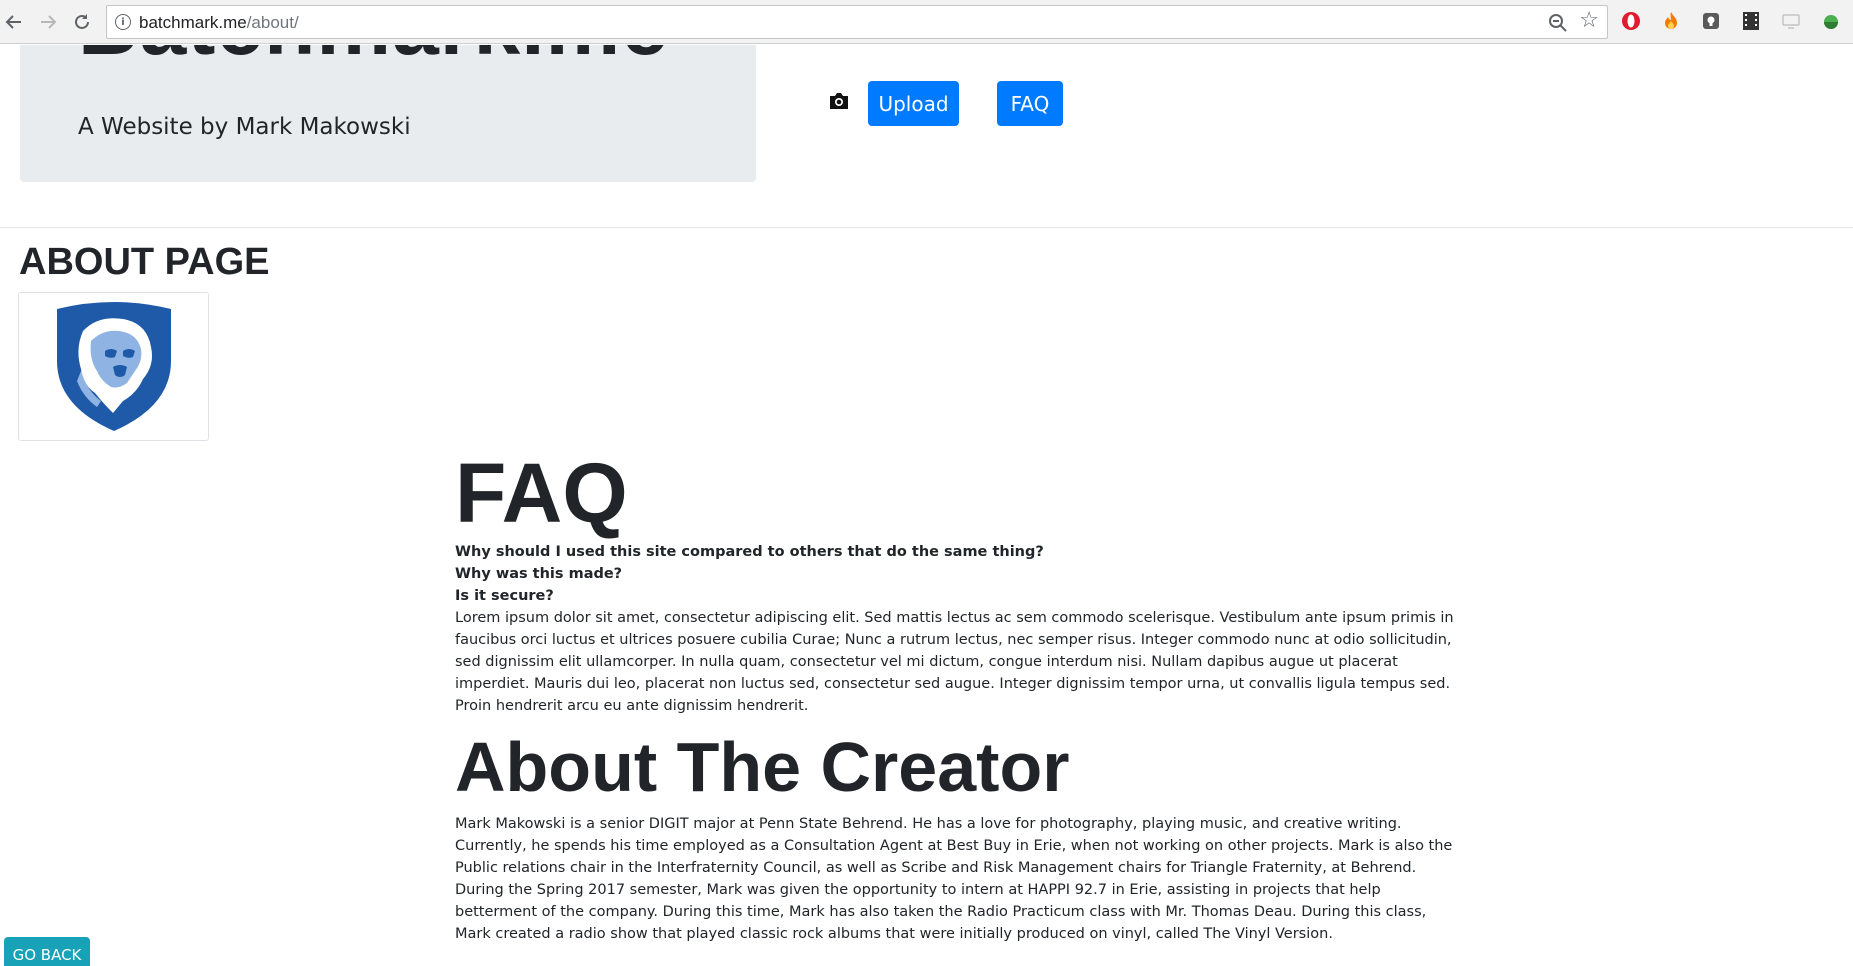  Describe the element at coordinates (244, 127) in the screenshot. I see `site-tagline: A Website by Mark Makowski` at that location.